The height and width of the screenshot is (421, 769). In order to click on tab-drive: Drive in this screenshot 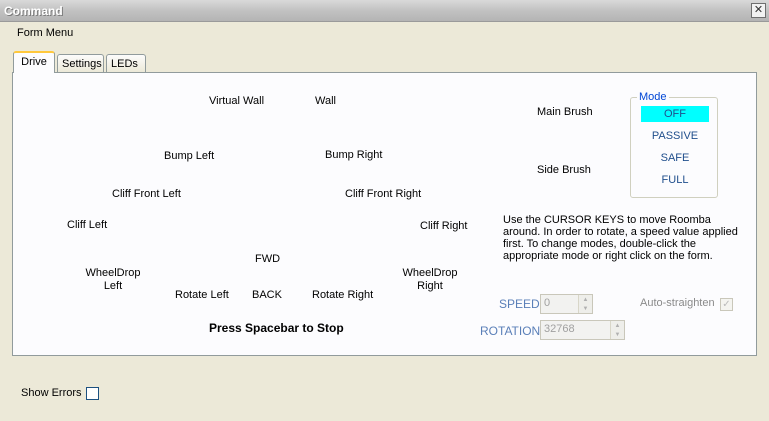, I will do `click(34, 62)`.